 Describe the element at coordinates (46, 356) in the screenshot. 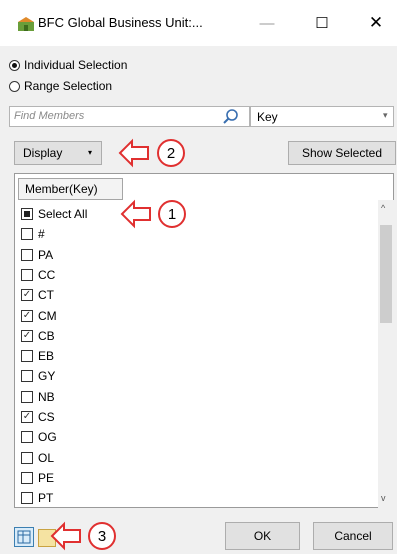

I see `member-label: EB` at that location.